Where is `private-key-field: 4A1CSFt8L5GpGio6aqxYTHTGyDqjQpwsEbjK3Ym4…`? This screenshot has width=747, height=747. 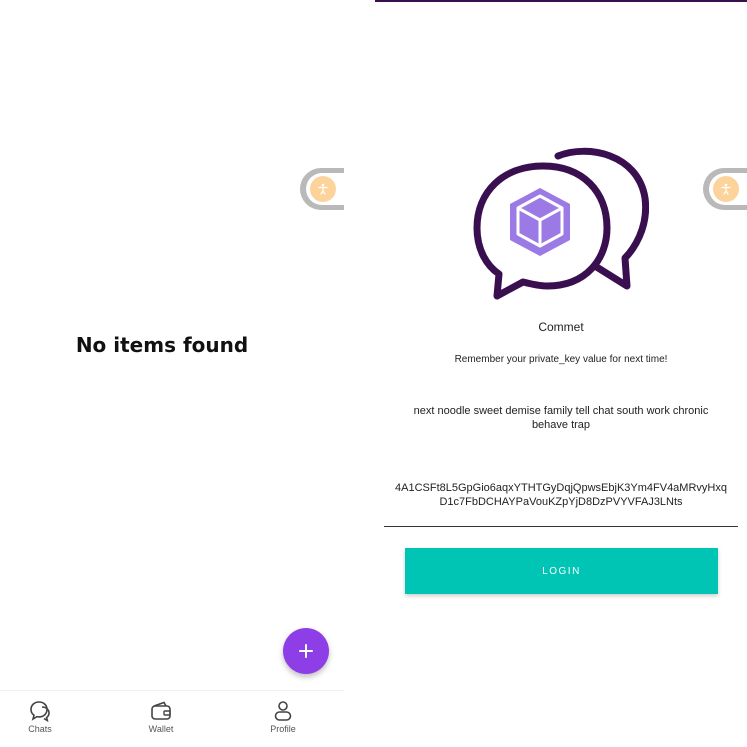
private-key-field: 4A1CSFt8L5GpGio6aqxYTHTGyDqjQpwsEbjK3Ym4… is located at coordinates (561, 495).